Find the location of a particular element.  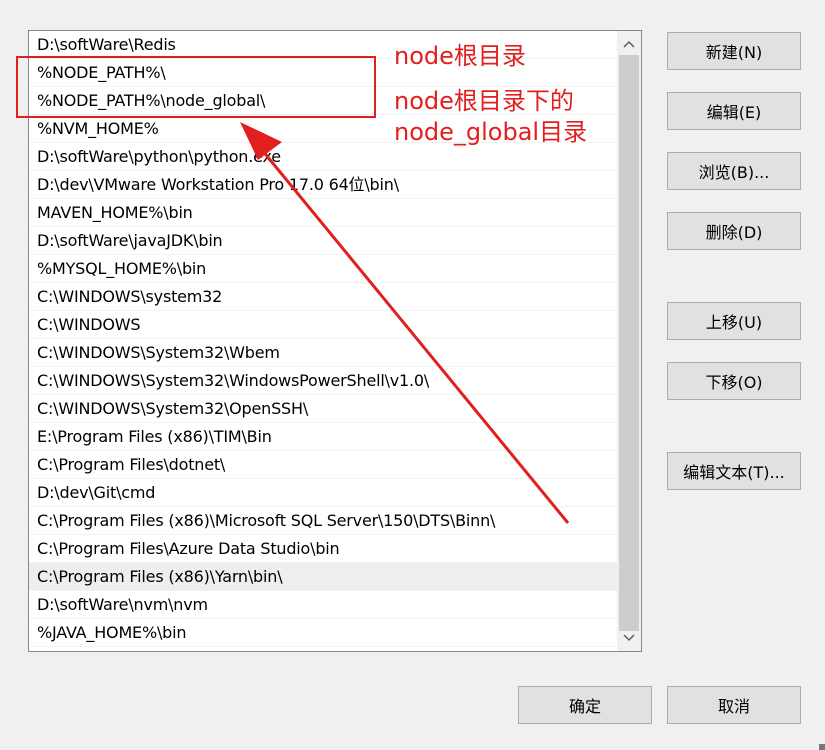

ok-button: 确定 is located at coordinates (585, 705).